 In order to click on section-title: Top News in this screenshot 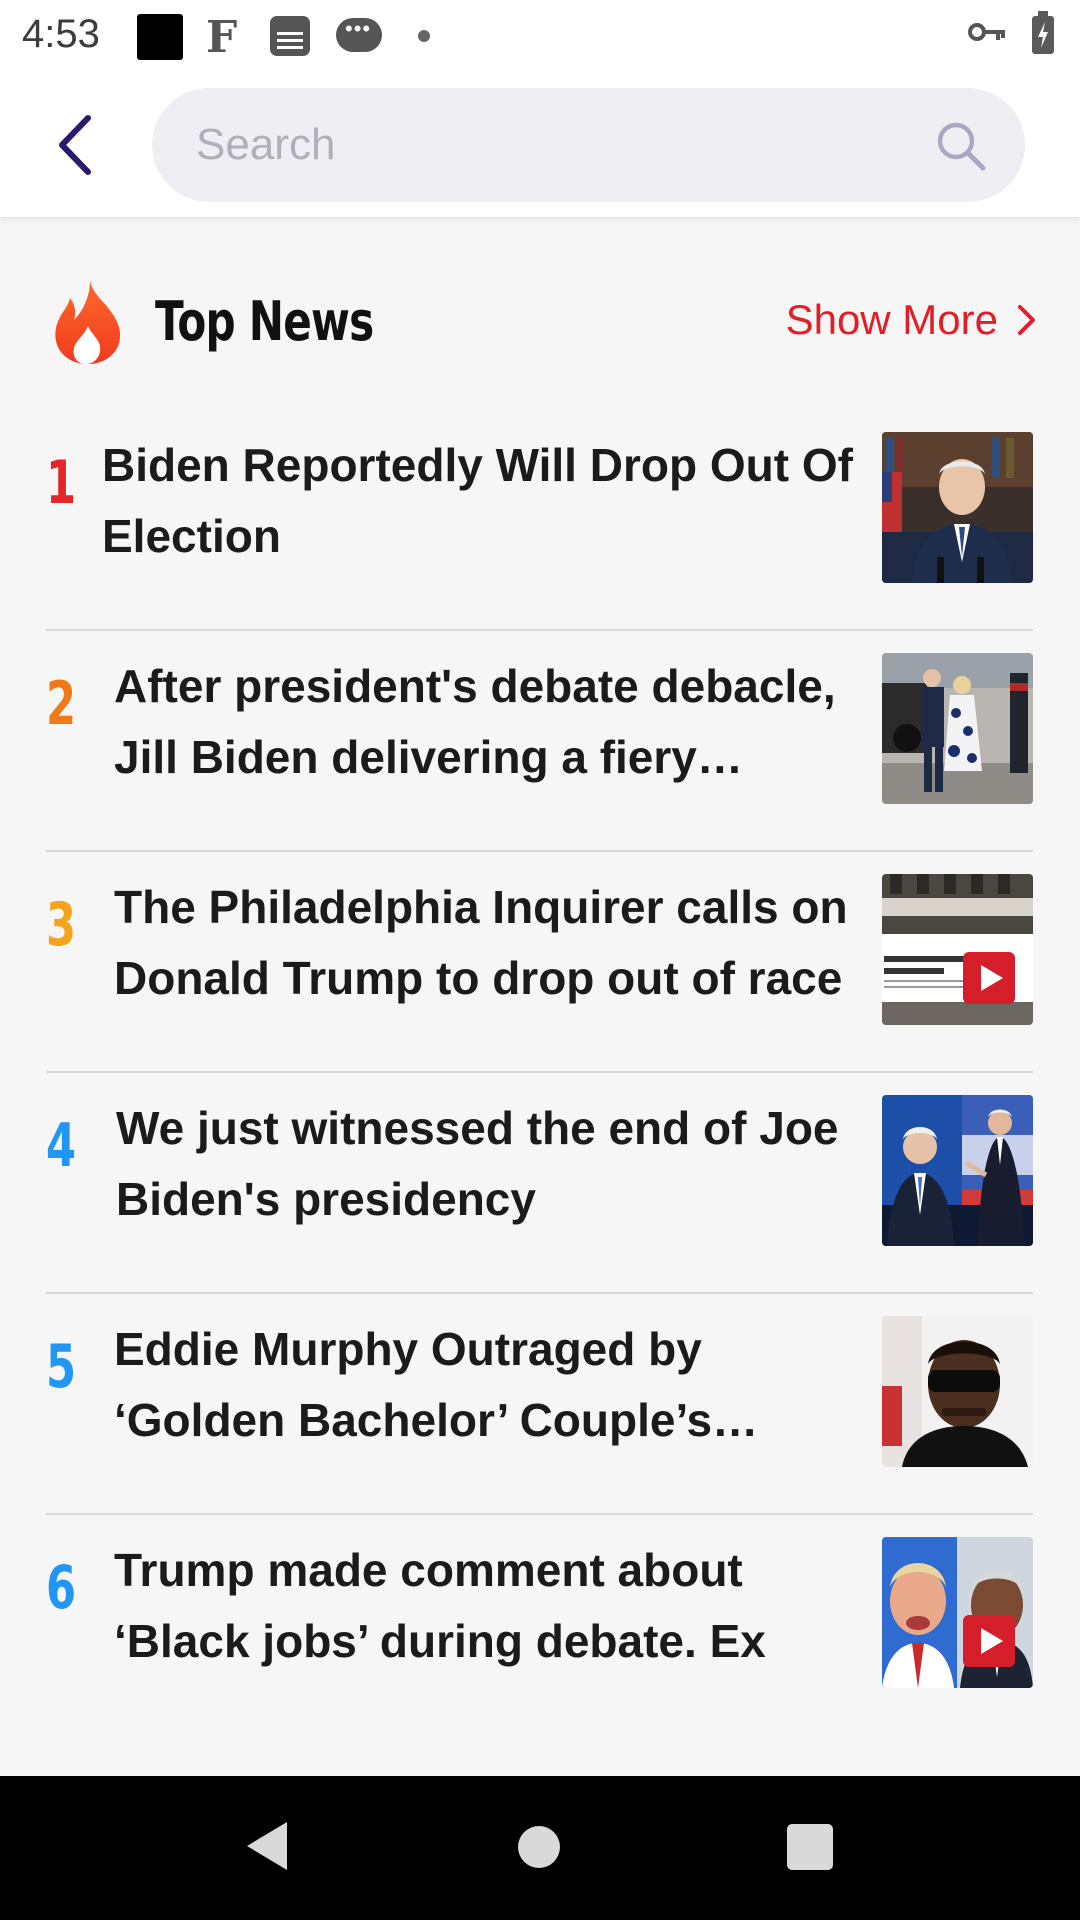, I will do `click(264, 321)`.